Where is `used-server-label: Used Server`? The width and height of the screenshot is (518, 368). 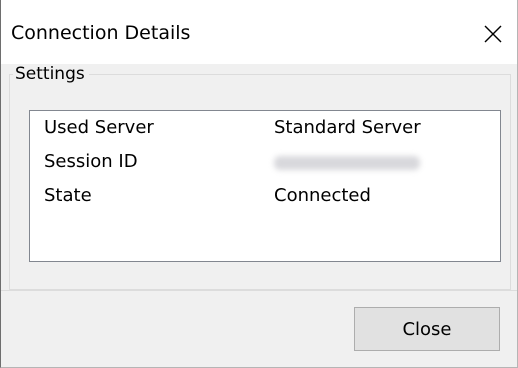 used-server-label: Used Server is located at coordinates (99, 127).